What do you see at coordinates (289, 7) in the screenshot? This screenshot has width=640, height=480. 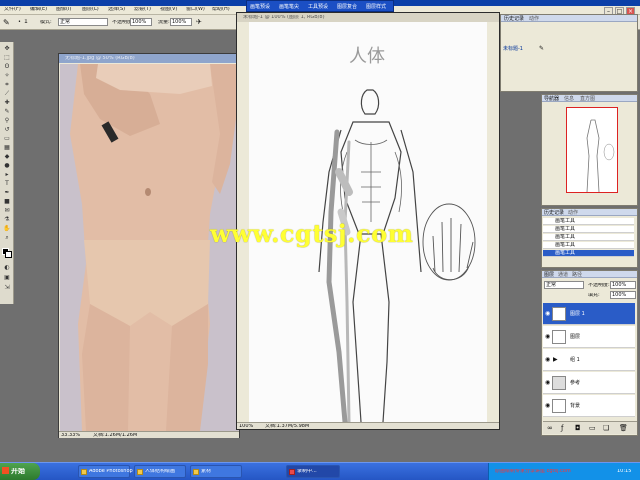 I see `palette-well-tab-brush-tip: 画笔笔尖` at bounding box center [289, 7].